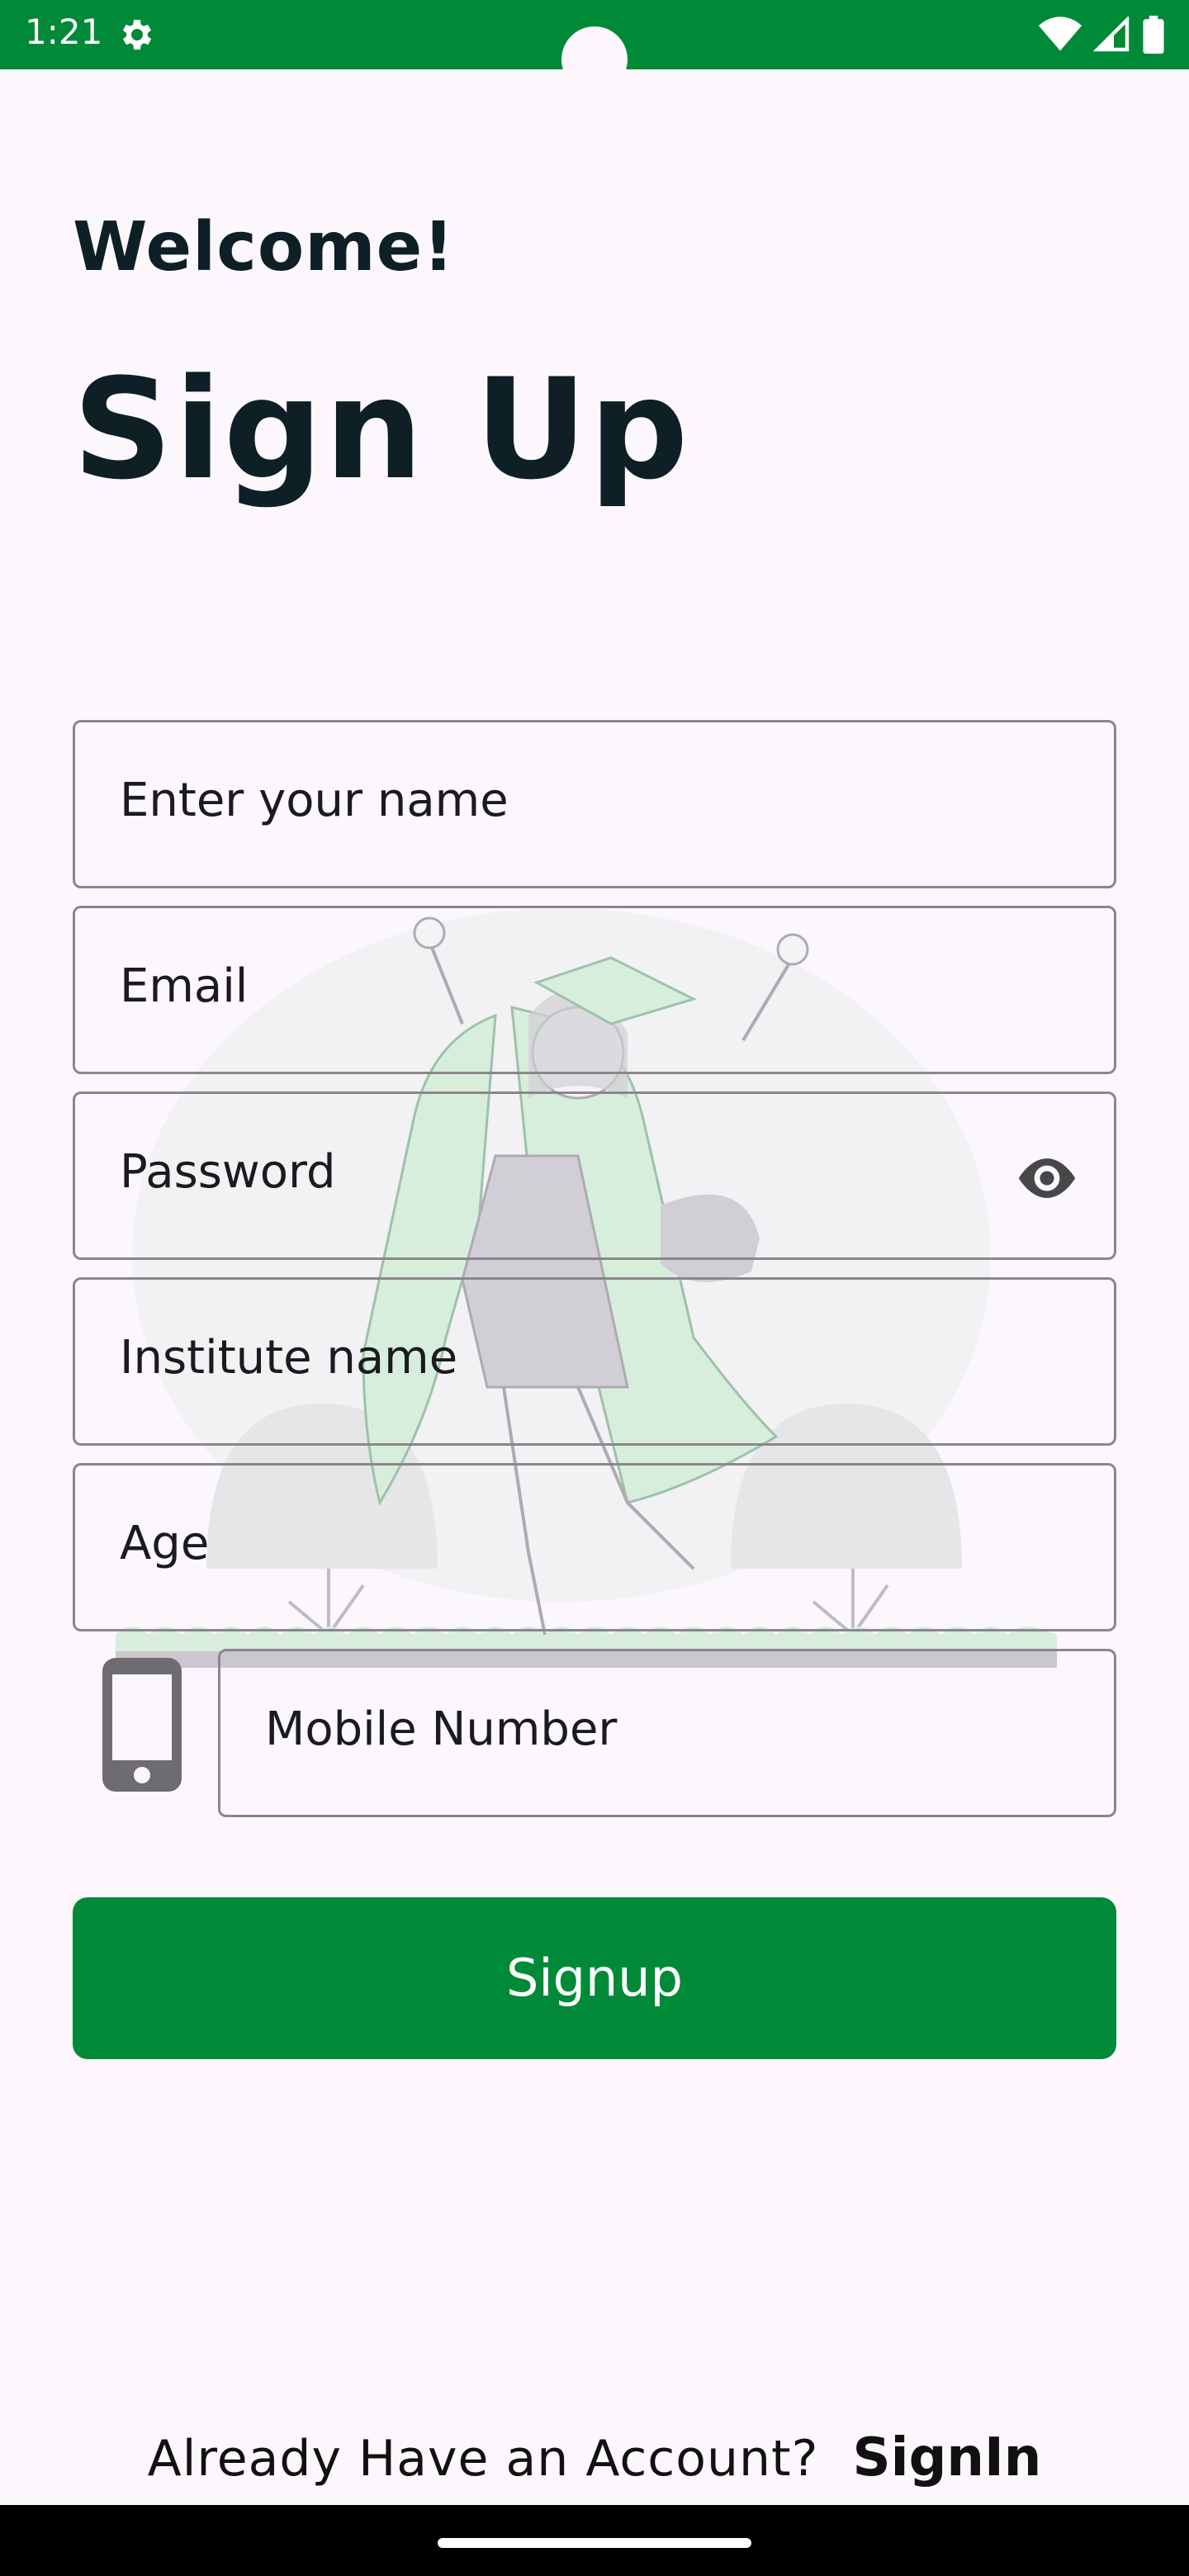  What do you see at coordinates (594, 2543) in the screenshot?
I see `home-gesture-handle` at bounding box center [594, 2543].